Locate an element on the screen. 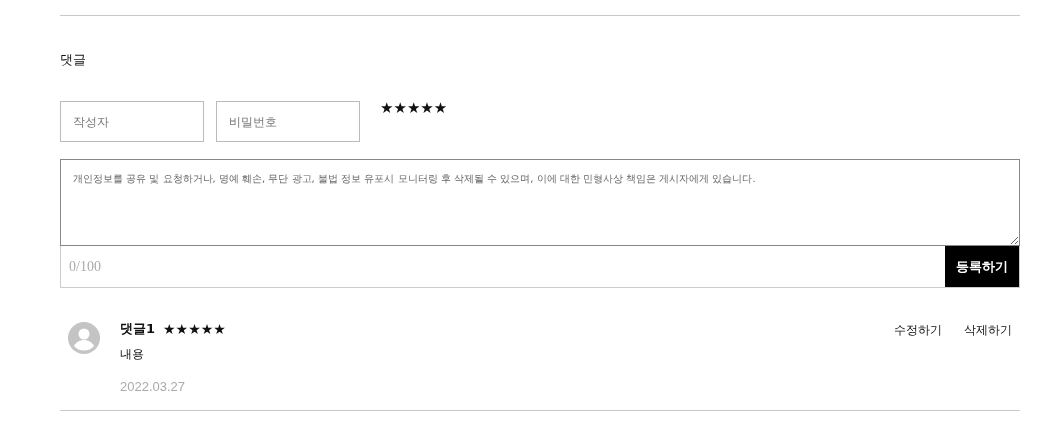 The width and height of the screenshot is (1061, 436). comment-author: 댓글1 is located at coordinates (138, 329).